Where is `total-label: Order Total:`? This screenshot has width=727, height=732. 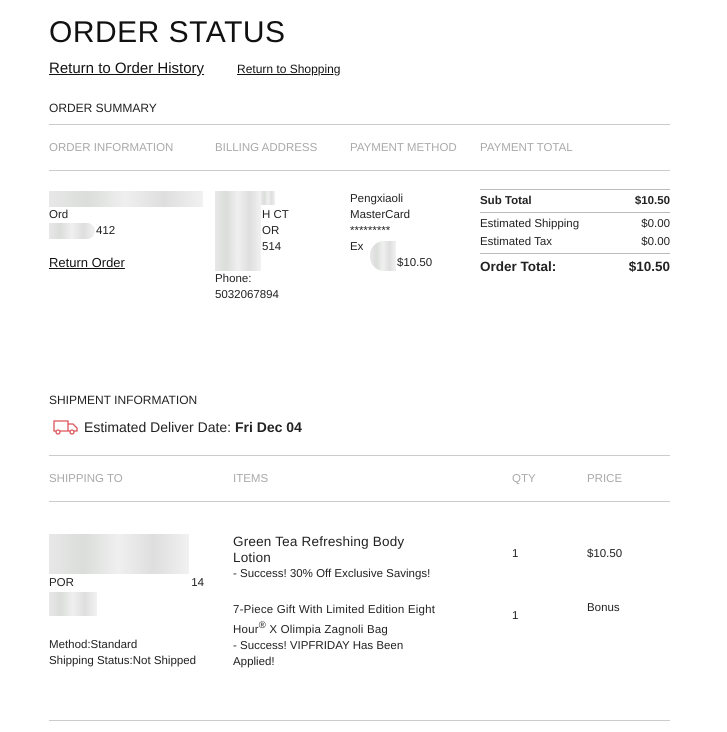
total-label: Order Total: is located at coordinates (518, 266).